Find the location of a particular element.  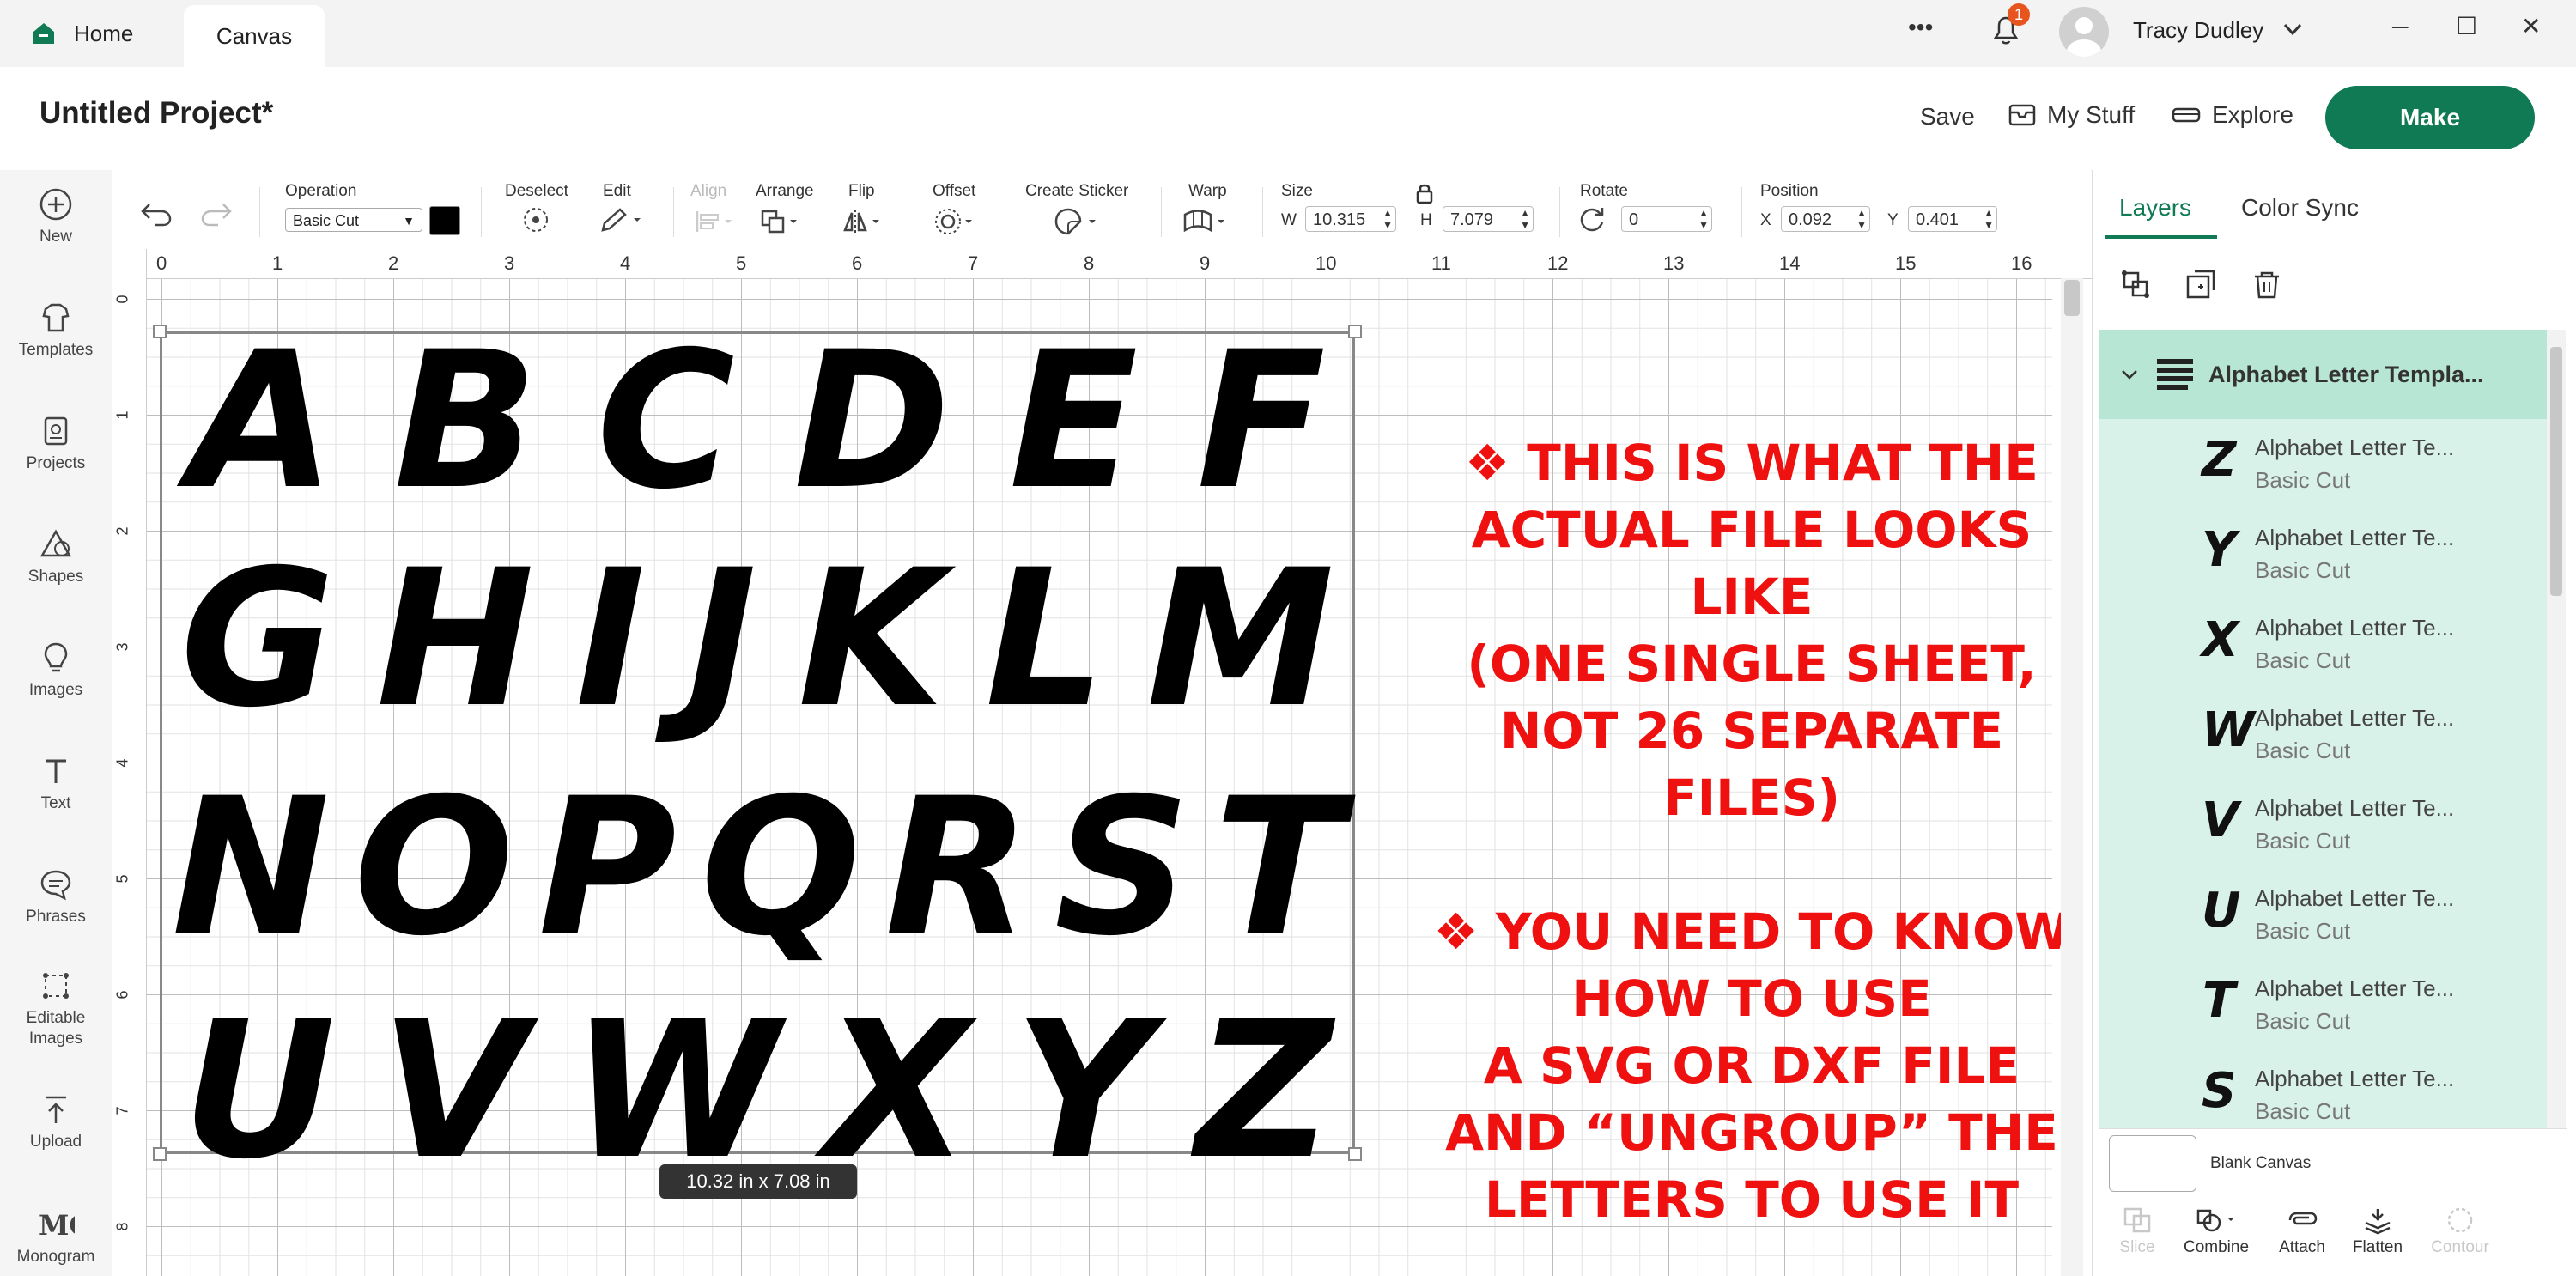

position-x-input: 0.092 ▲ ▼ is located at coordinates (1826, 219).